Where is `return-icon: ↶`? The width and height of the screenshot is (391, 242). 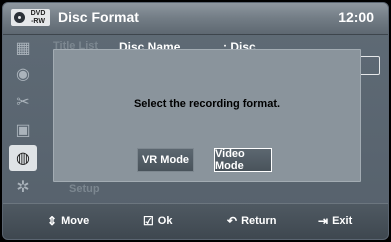
return-icon: ↶ is located at coordinates (232, 221).